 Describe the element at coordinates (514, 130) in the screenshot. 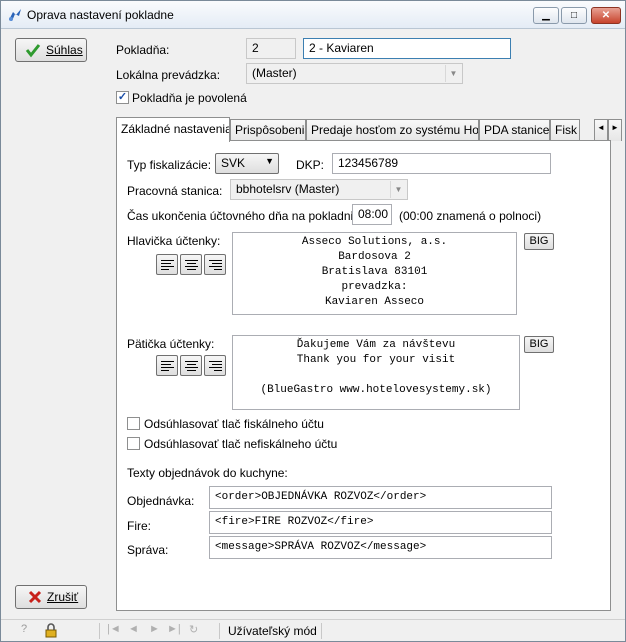

I see `tab-pda-stanice: PDA stanice` at that location.